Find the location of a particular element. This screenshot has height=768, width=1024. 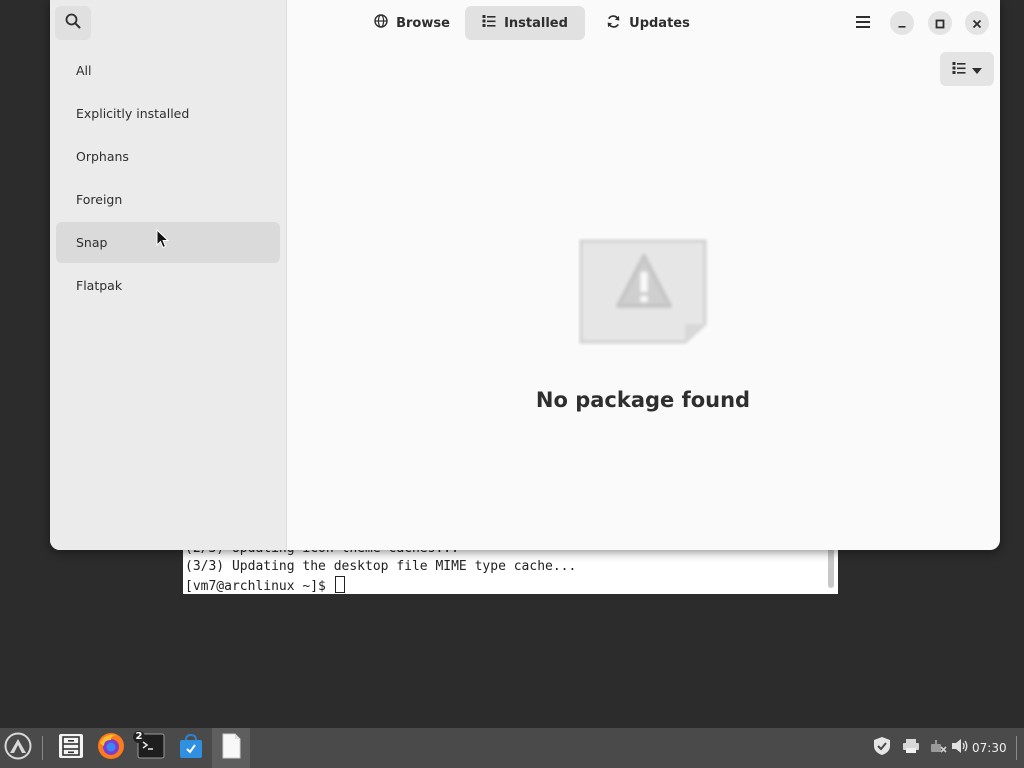

taskbar-document-app is located at coordinates (231, 748).